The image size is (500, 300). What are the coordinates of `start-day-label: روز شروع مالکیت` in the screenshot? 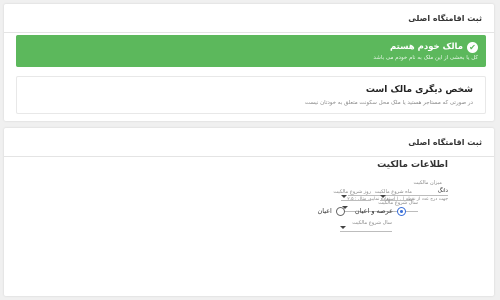 It's located at (352, 192).